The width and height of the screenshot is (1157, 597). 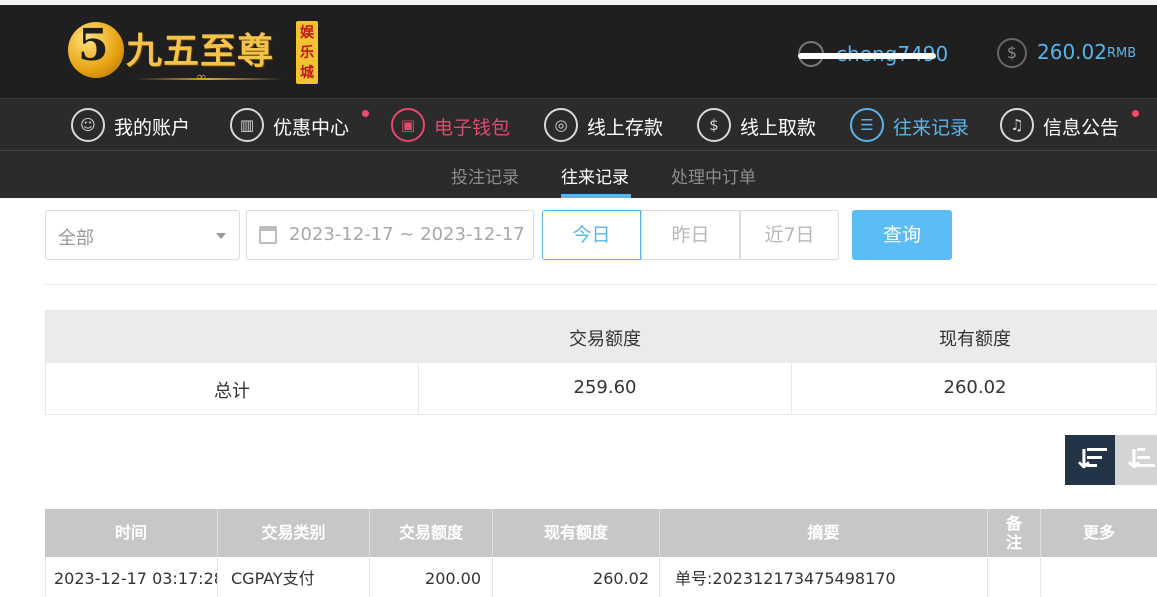 What do you see at coordinates (88, 125) in the screenshot?
I see `user-icon: ☺` at bounding box center [88, 125].